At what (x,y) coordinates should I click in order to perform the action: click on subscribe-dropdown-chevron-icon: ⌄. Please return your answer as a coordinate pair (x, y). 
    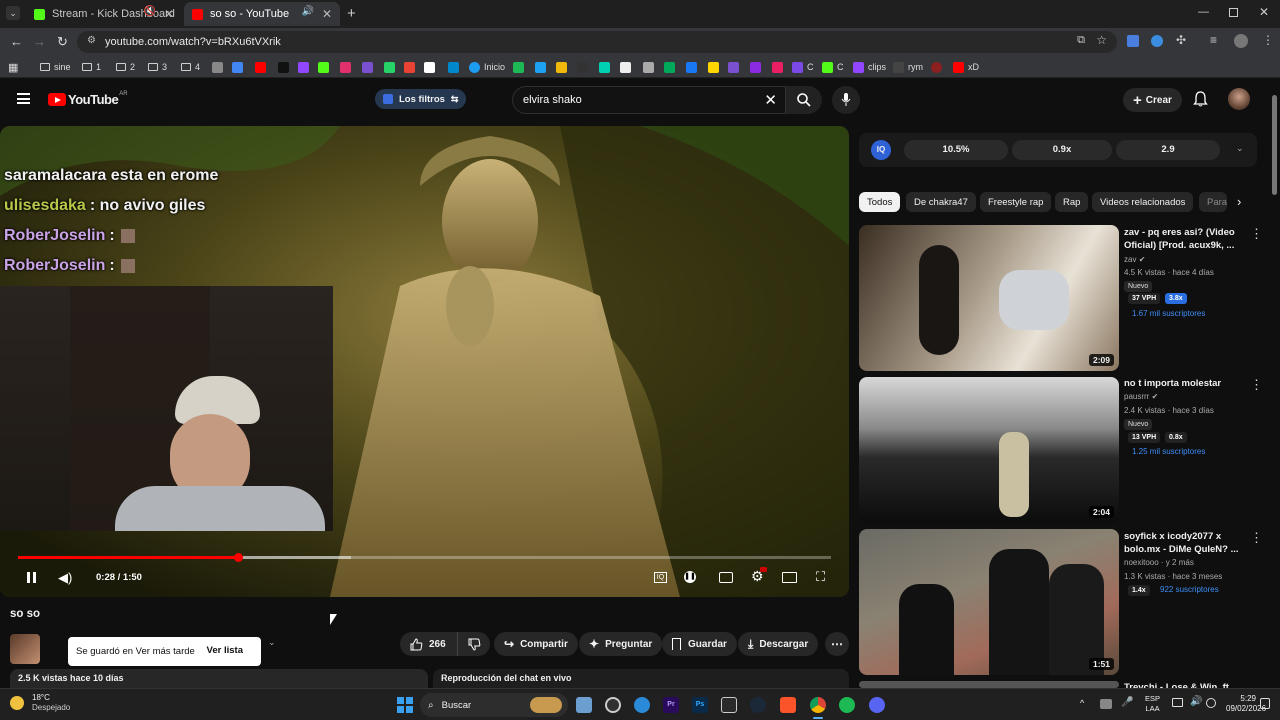
    Looking at the image, I should click on (272, 642).